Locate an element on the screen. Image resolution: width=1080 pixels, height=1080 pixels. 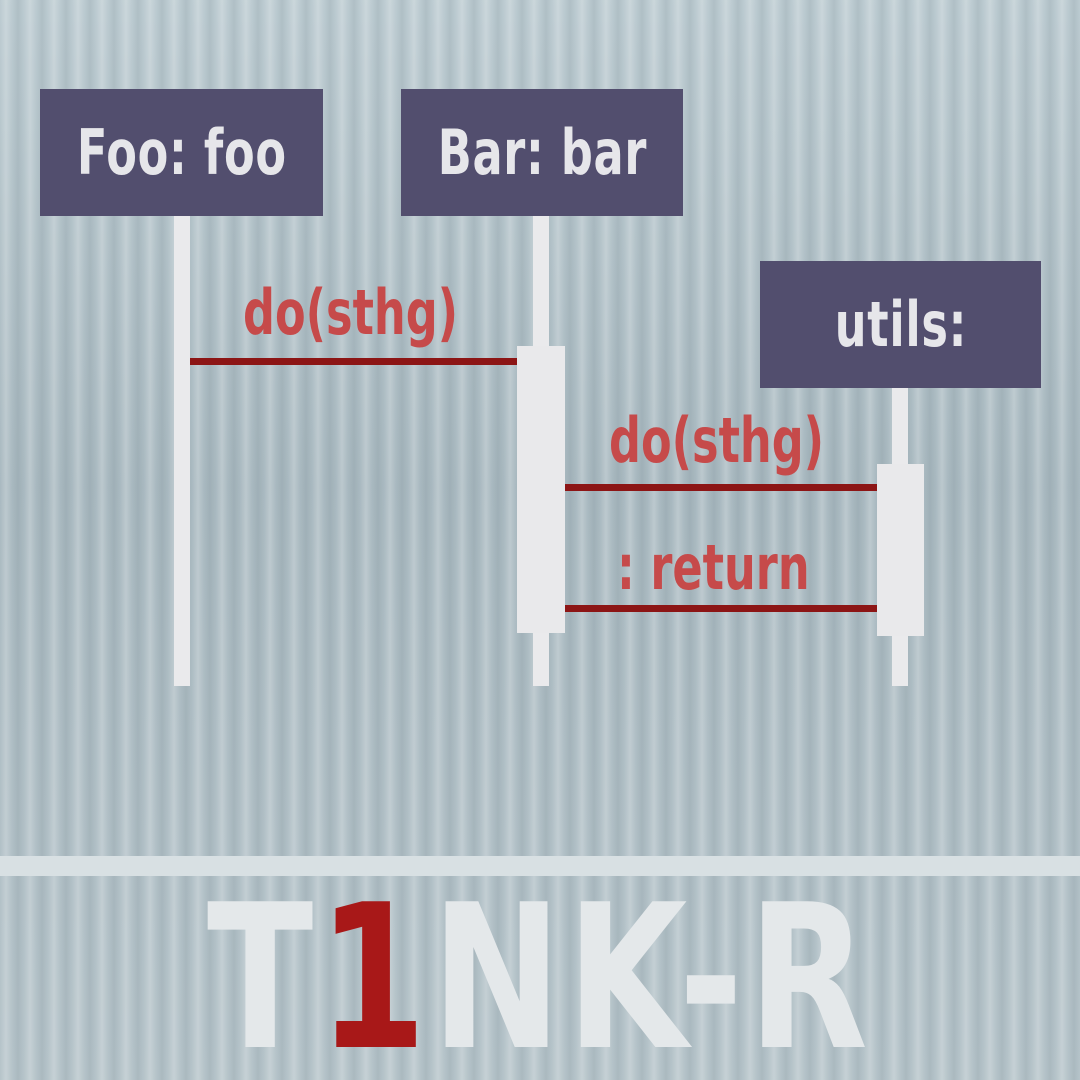
brand-logo-suffix: NK-R is located at coordinates (652, 970).